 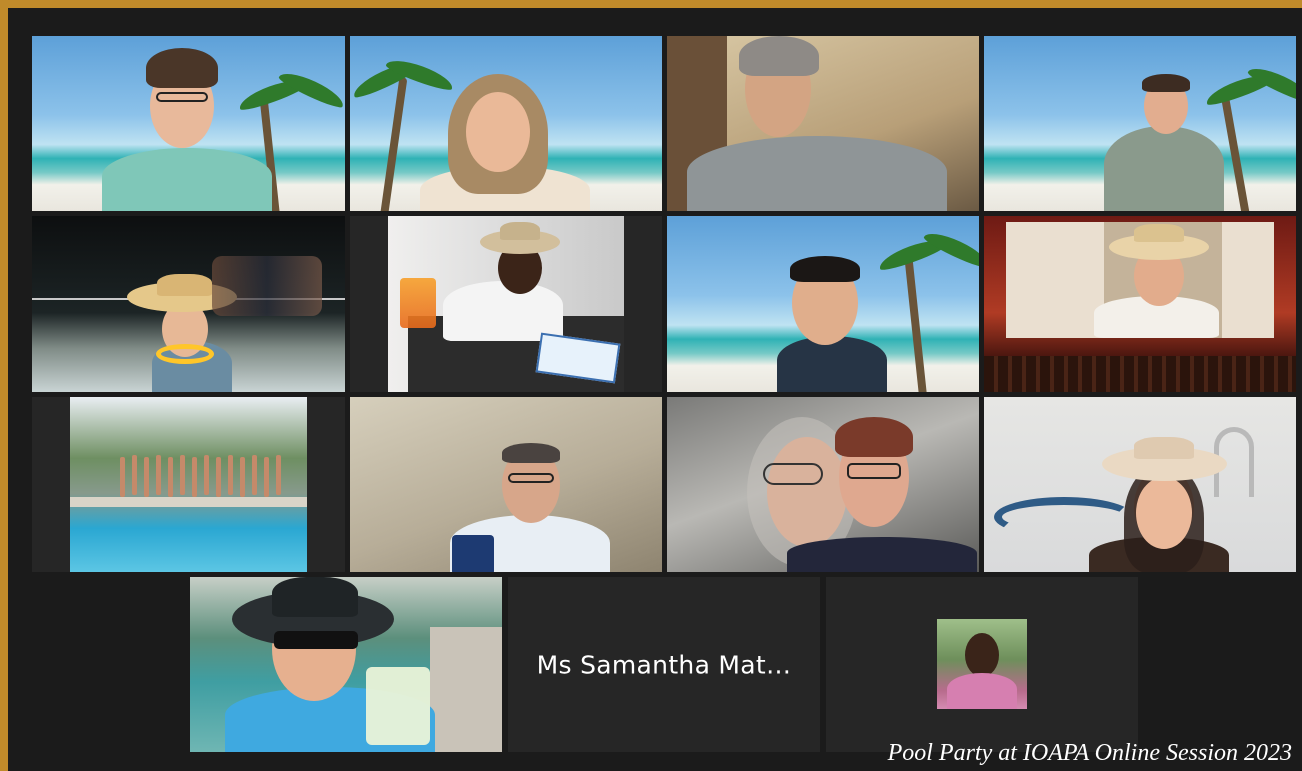 I want to click on event-caption: Pool Party at IOAPA Online Session 2023, so click(x=1089, y=753).